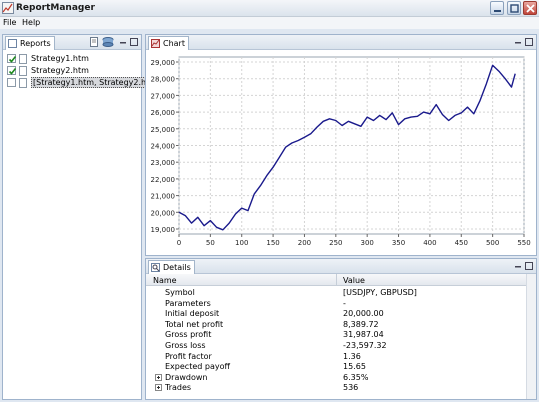  What do you see at coordinates (165, 280) in the screenshot?
I see `column-name: Name` at bounding box center [165, 280].